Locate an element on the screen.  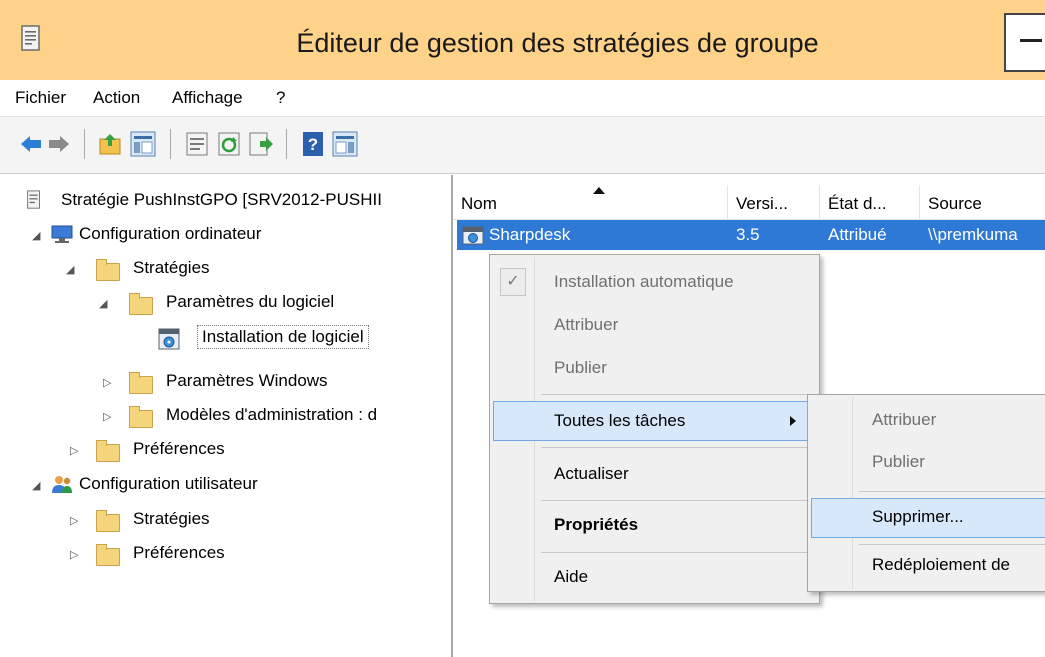
tree-item-software-settings: ◢ Paramètres du logiciel is located at coordinates (225, 303).